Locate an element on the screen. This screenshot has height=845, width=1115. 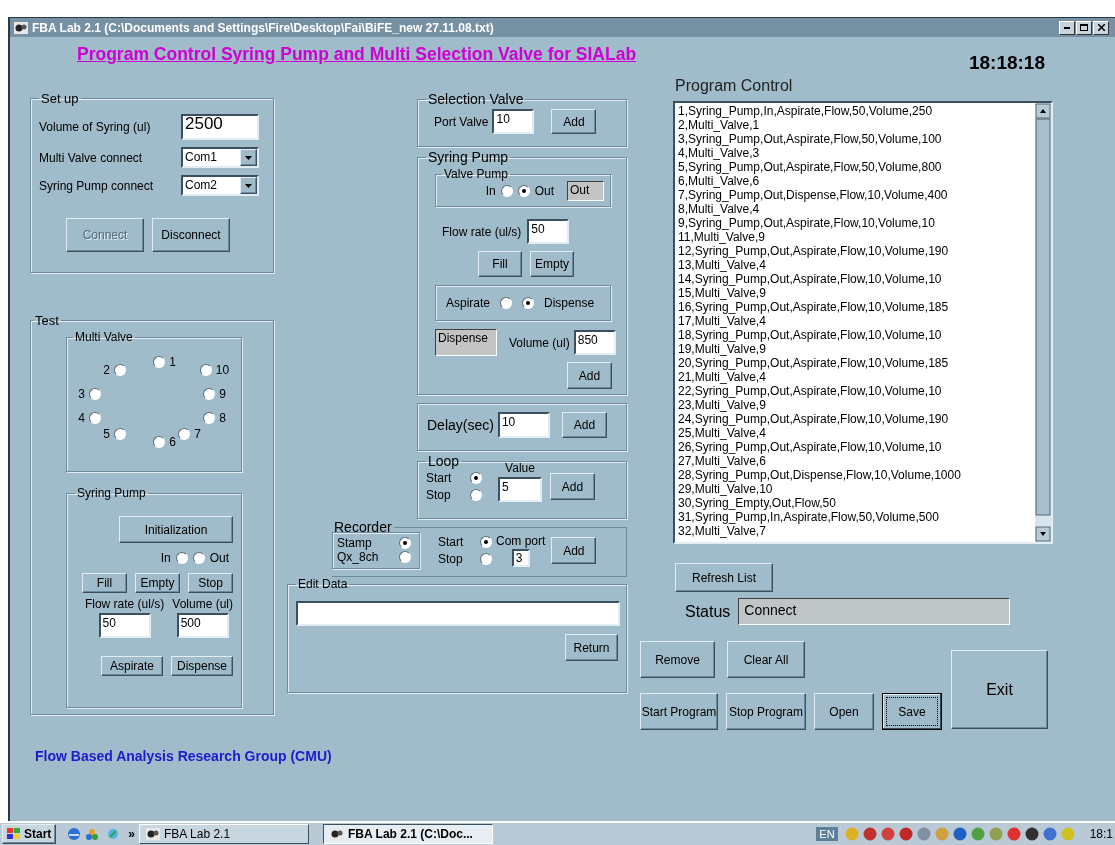
input-field: 500 is located at coordinates (202, 625).